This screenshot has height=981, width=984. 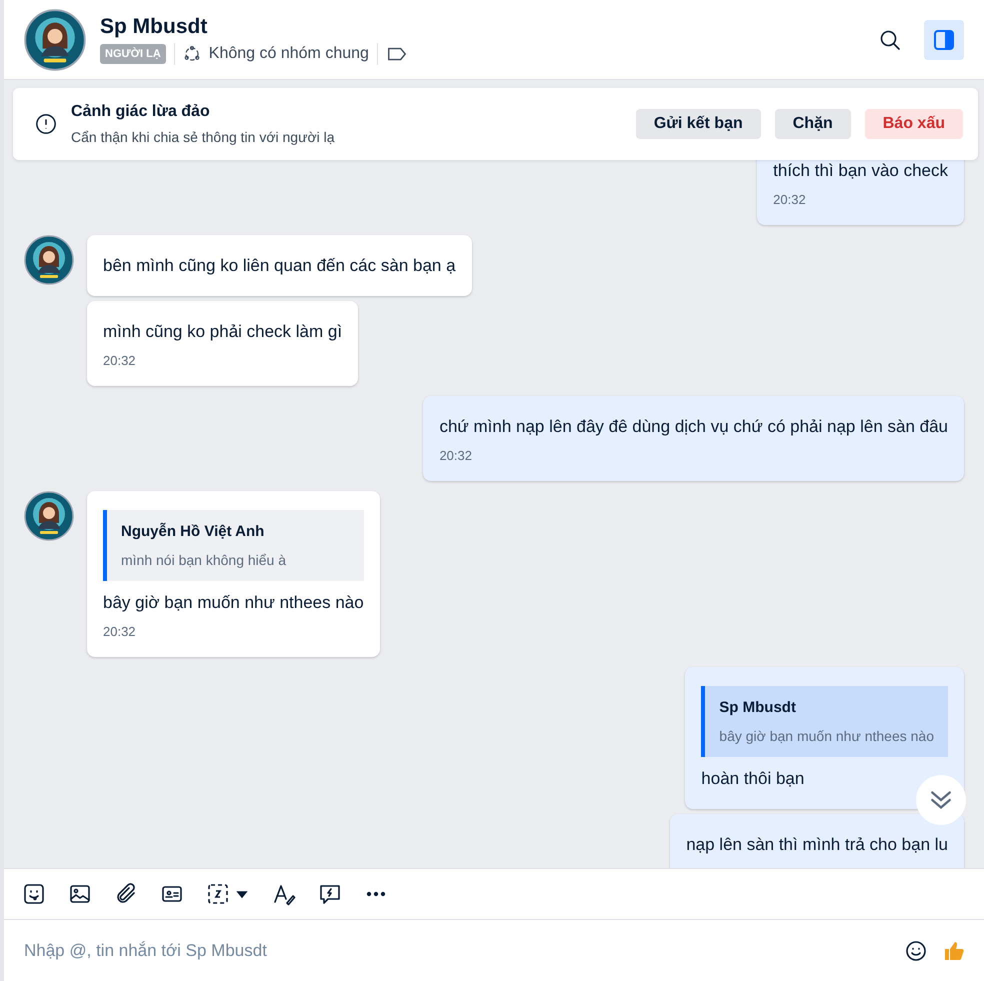 What do you see at coordinates (698, 124) in the screenshot?
I see `action-button: Gửi kết bạn` at bounding box center [698, 124].